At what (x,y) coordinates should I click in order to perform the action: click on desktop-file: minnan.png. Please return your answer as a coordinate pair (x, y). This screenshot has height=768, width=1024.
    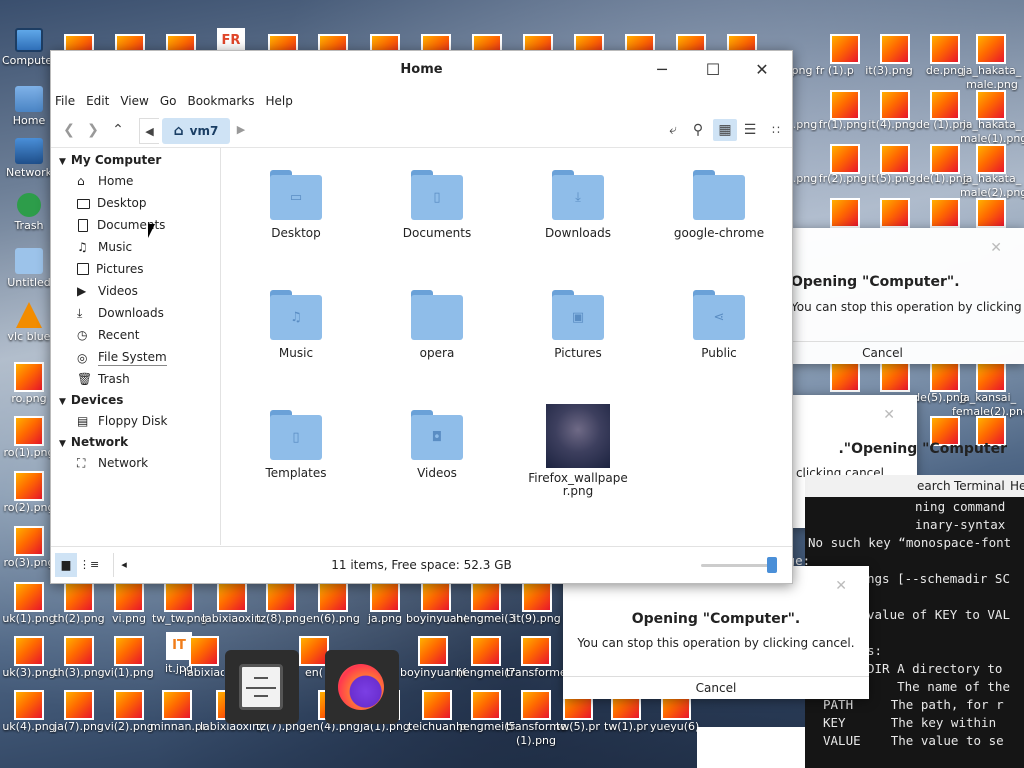
    Looking at the image, I should click on (177, 713).